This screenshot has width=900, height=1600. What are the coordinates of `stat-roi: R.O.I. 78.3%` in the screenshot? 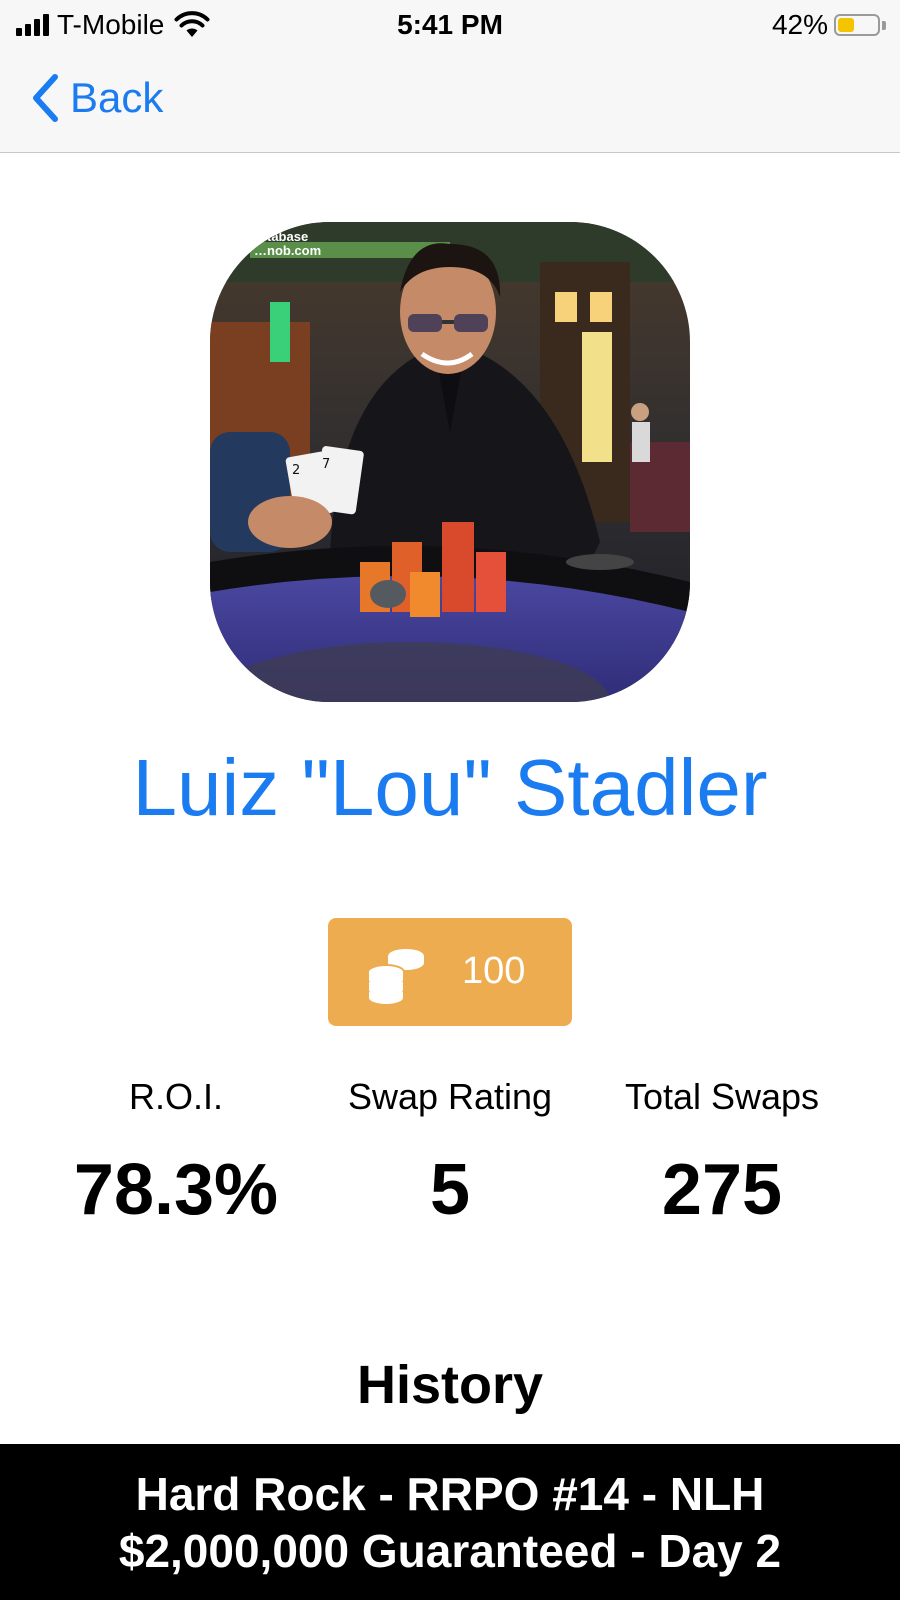 It's located at (176, 1155).